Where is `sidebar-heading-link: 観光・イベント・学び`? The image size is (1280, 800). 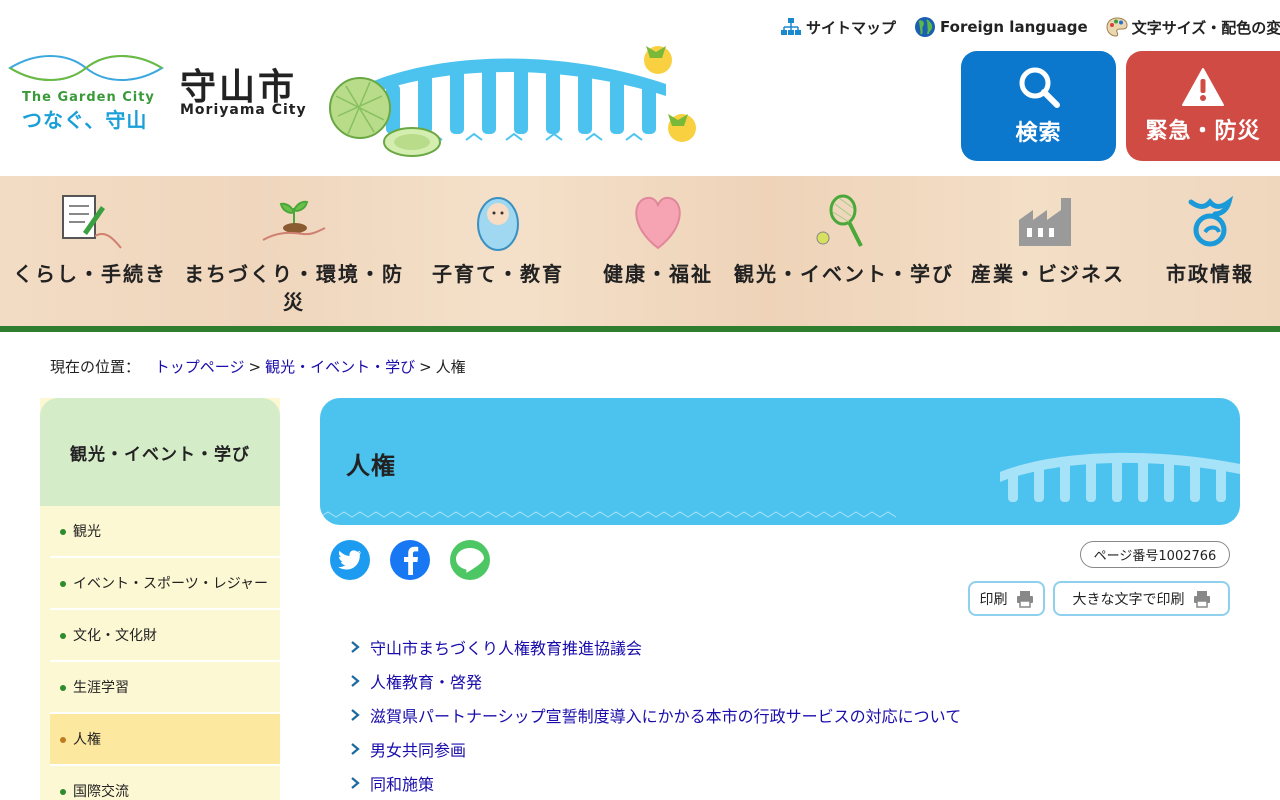 sidebar-heading-link: 観光・イベント・学び is located at coordinates (160, 452).